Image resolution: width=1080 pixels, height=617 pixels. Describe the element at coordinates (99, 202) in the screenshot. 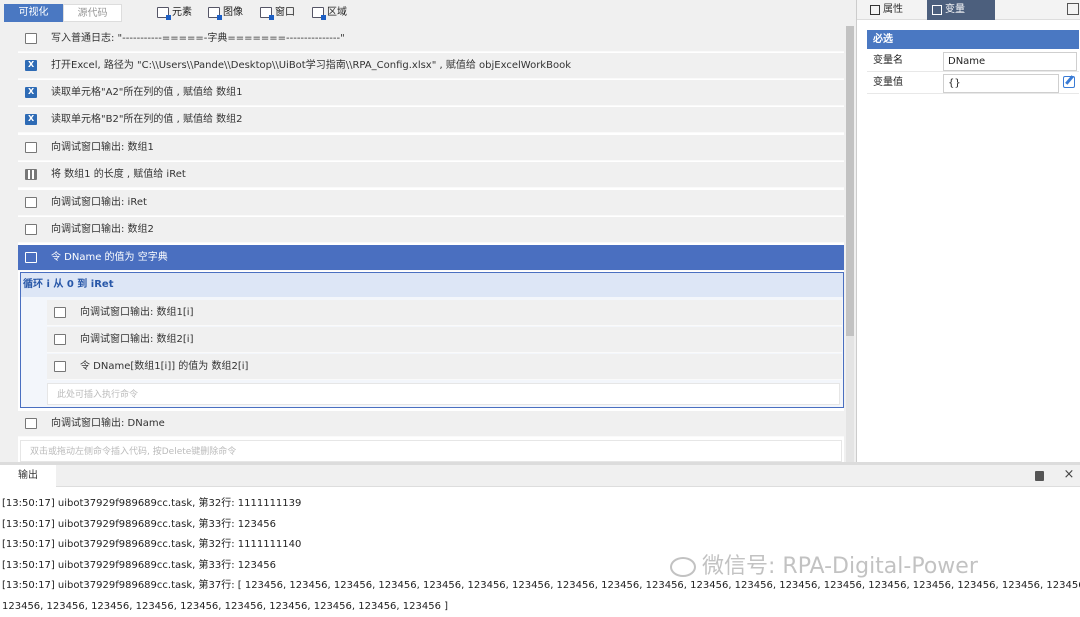

I see `statement-text: 向调试窗口输出: iRet` at that location.